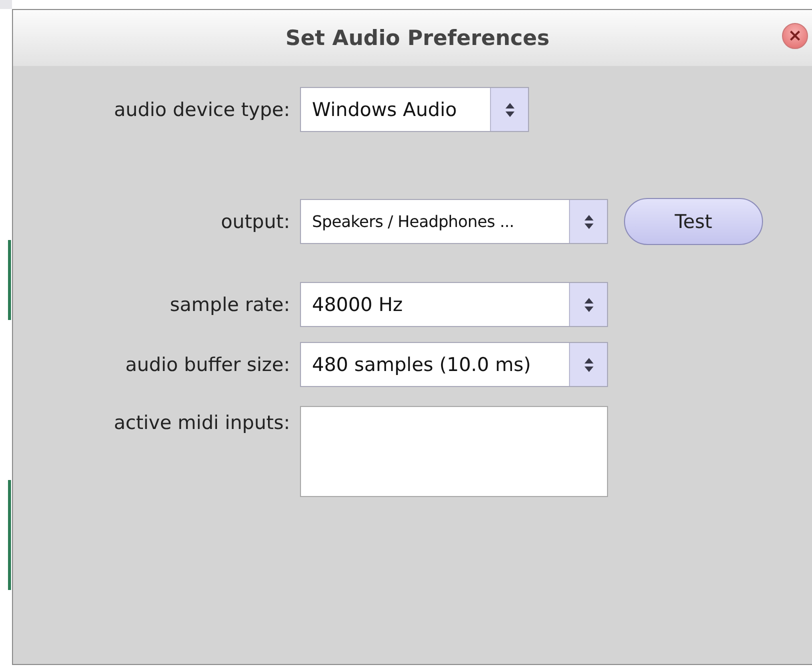 Image resolution: width=812 pixels, height=669 pixels. I want to click on test-button: Test, so click(693, 221).